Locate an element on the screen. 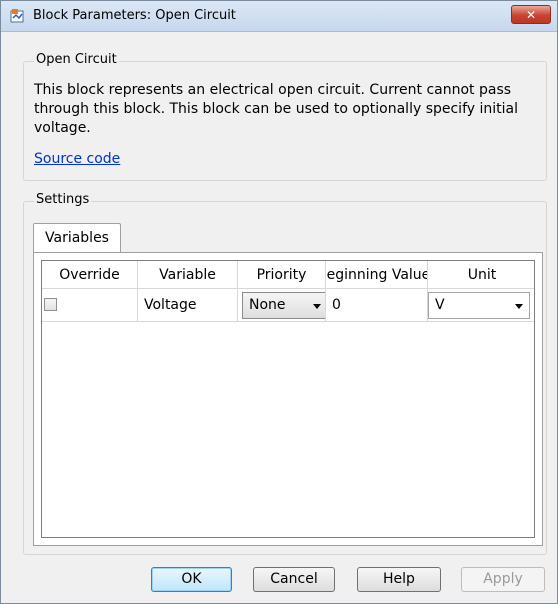 The width and height of the screenshot is (558, 604). override-checkbox is located at coordinates (50, 304).